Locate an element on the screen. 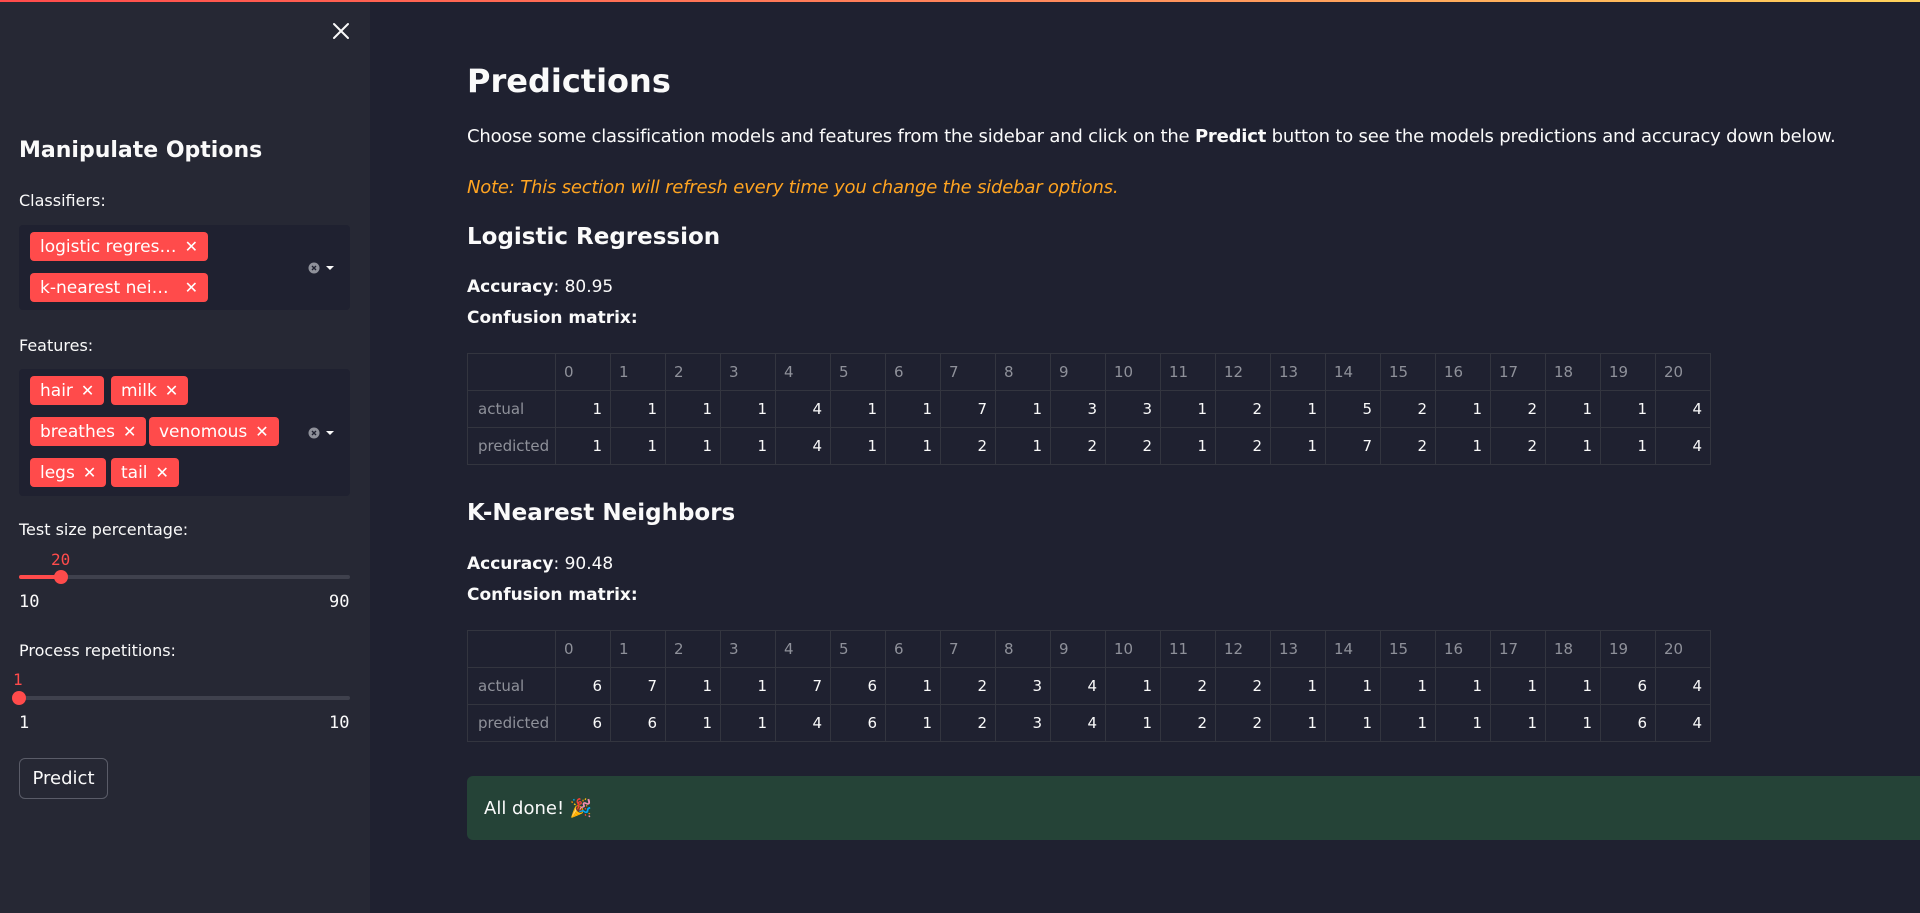 This screenshot has width=1920, height=913. column-header: 8 is located at coordinates (1023, 372).